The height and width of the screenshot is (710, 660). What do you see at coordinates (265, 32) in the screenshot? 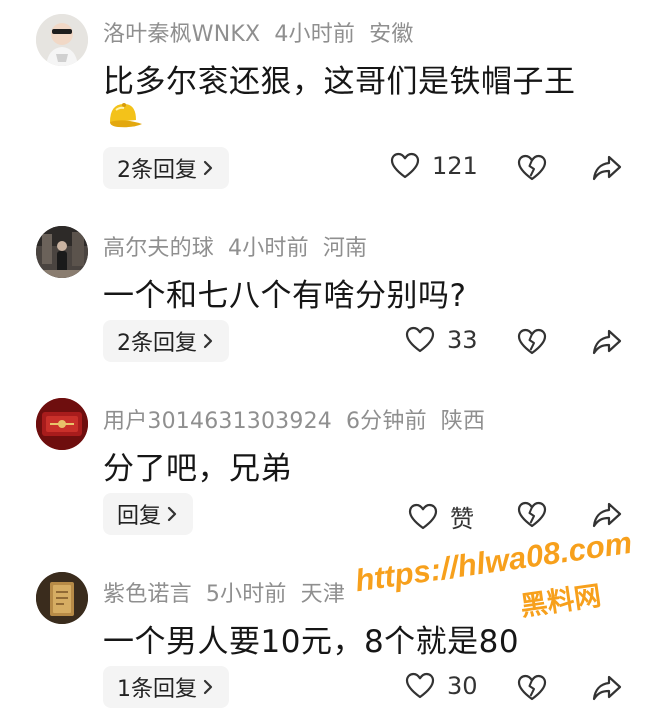
I see `comment-meta: 洛叶秦枫WNKX 4小时前 安徽` at bounding box center [265, 32].